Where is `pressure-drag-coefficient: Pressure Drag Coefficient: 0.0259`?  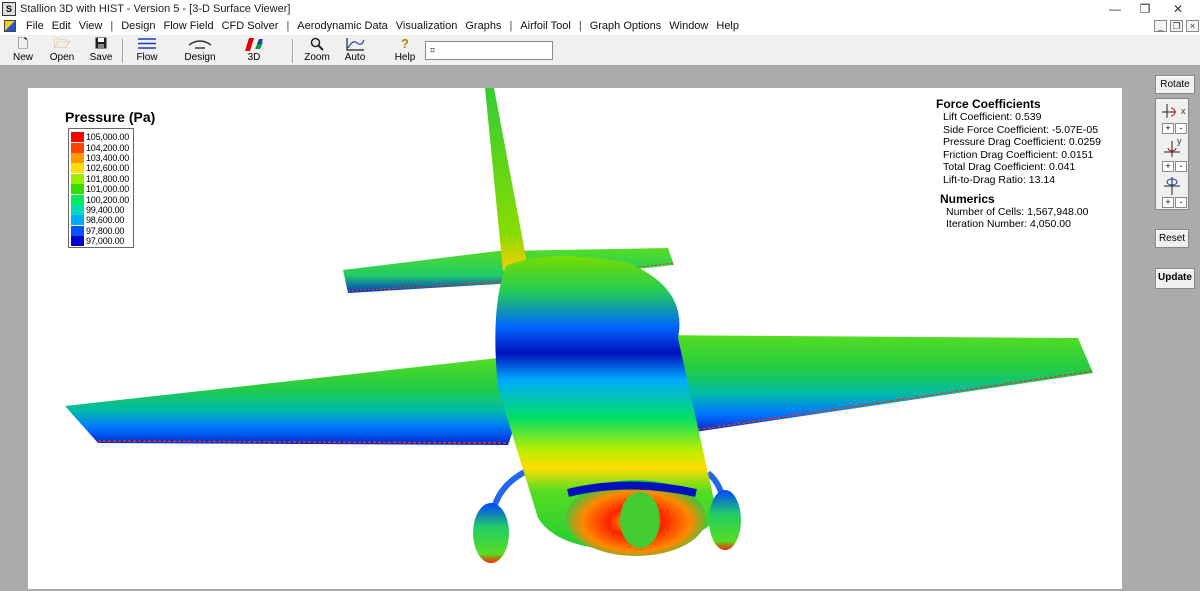 pressure-drag-coefficient: Pressure Drag Coefficient: 0.0259 is located at coordinates (1022, 142).